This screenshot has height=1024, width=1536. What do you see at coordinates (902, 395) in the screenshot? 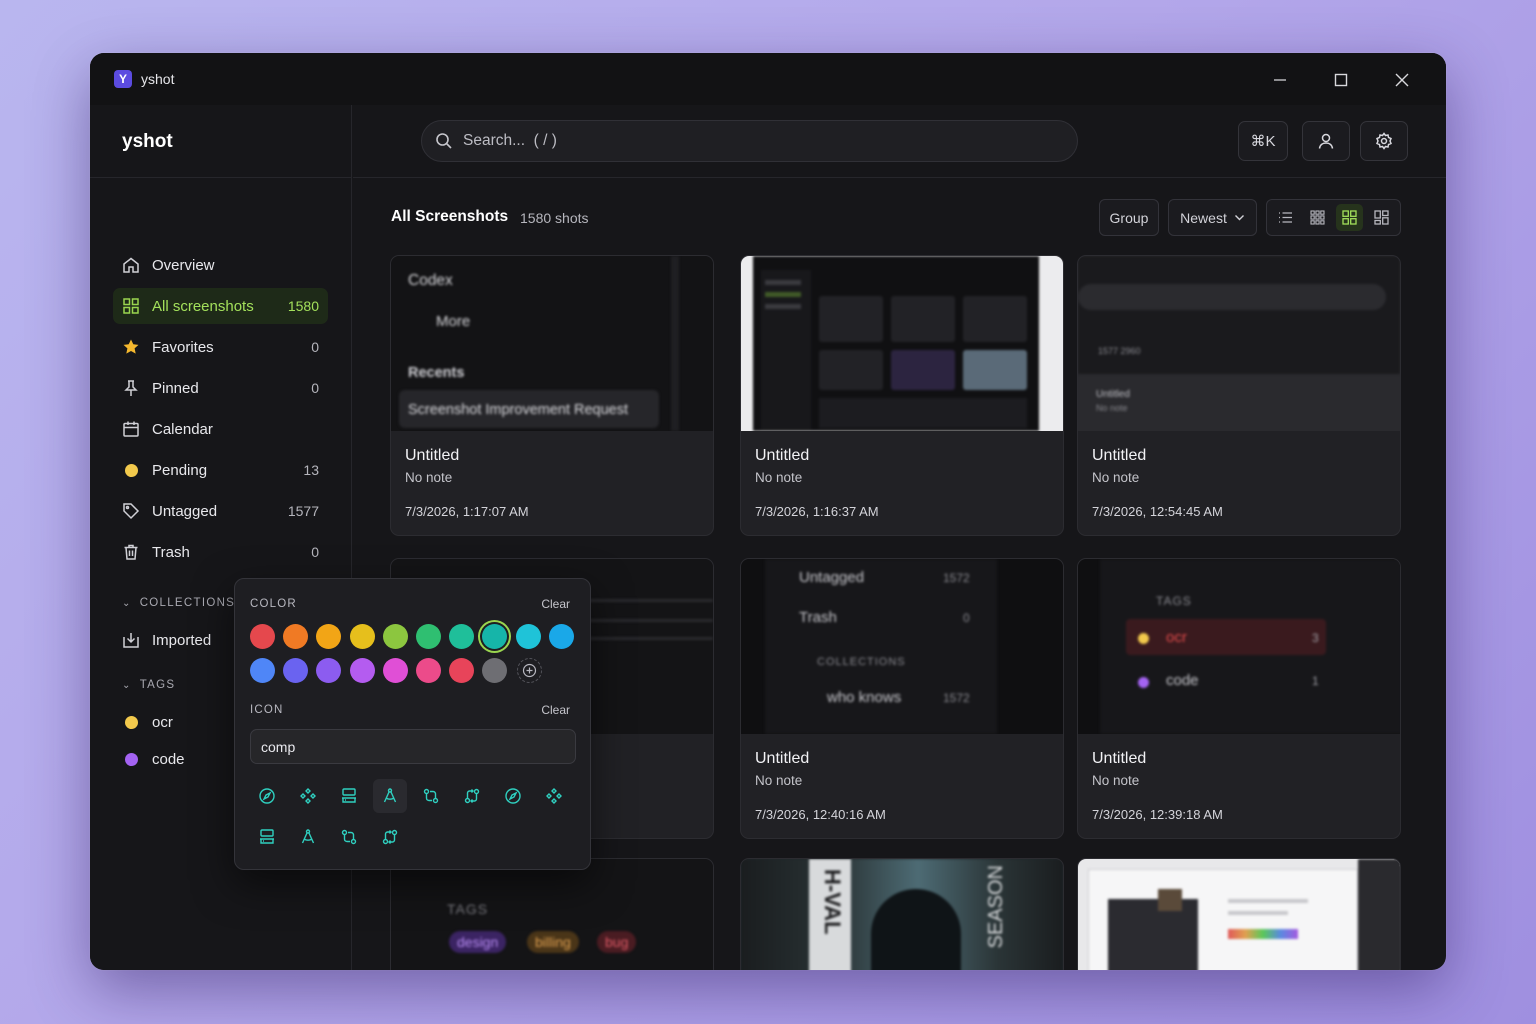
I see `screenshot-card: Untitled No note 7/3/2026, 1:16:37 AM` at bounding box center [902, 395].